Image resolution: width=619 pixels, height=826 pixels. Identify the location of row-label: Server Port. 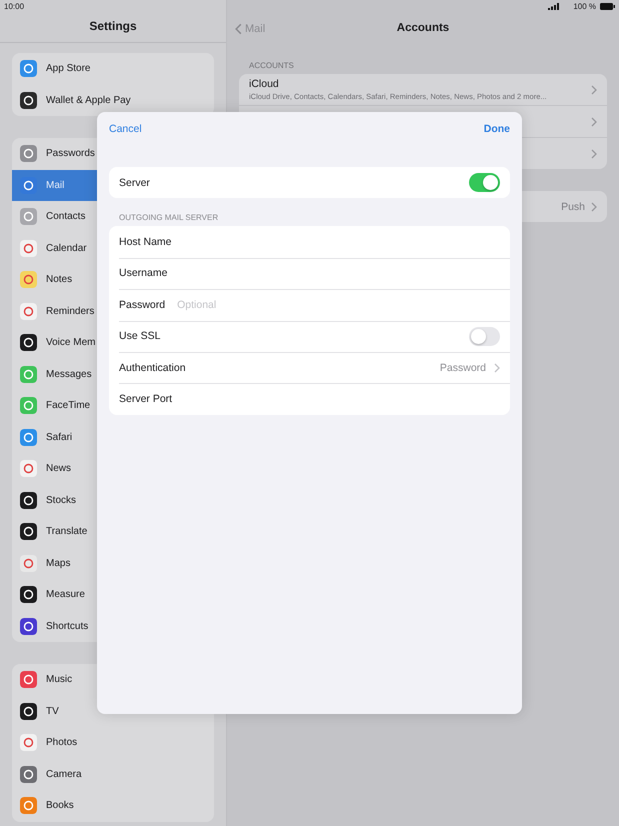
(145, 399).